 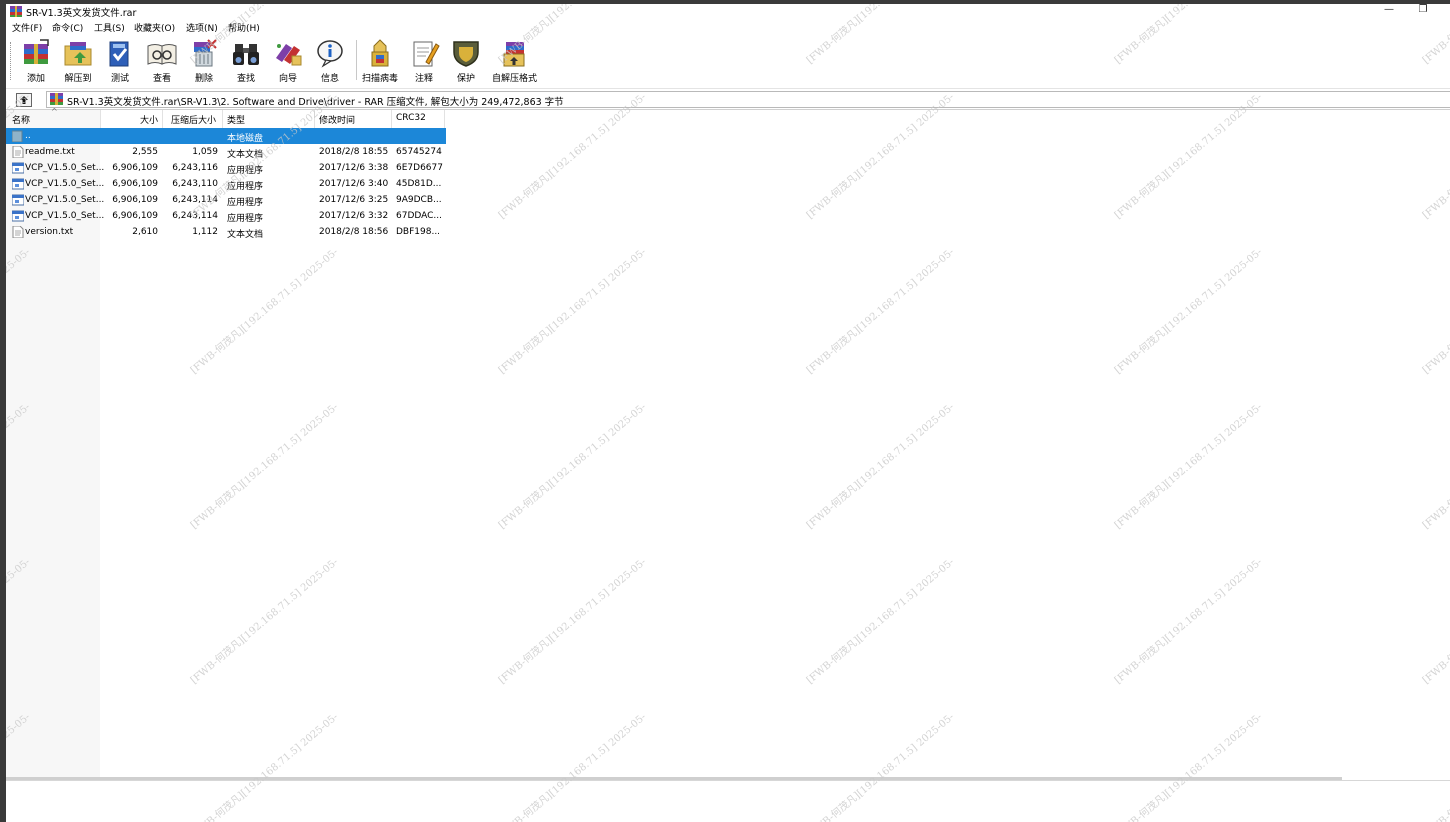 I want to click on delete-button: 删除, so click(x=204, y=61).